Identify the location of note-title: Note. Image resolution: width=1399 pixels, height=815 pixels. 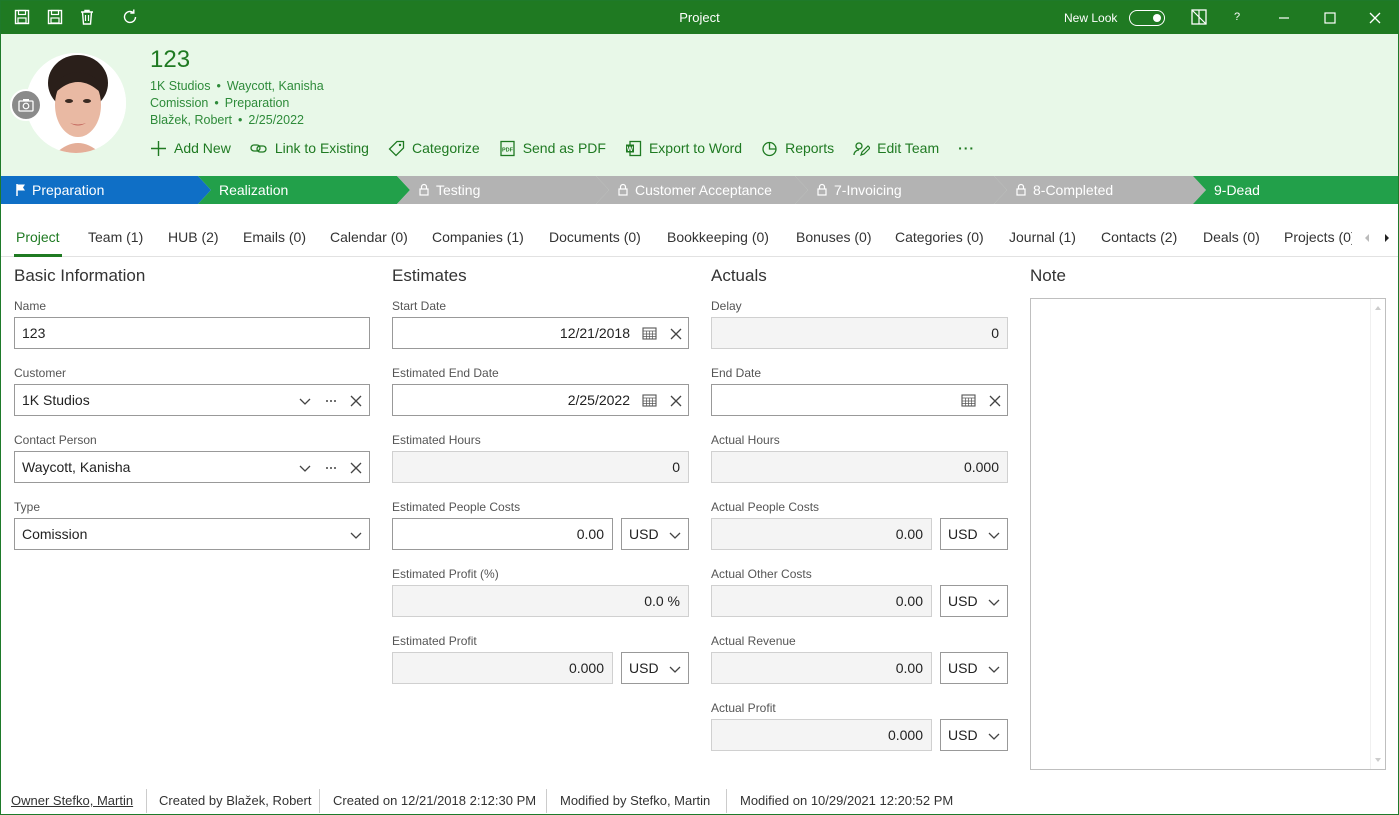
(1048, 275).